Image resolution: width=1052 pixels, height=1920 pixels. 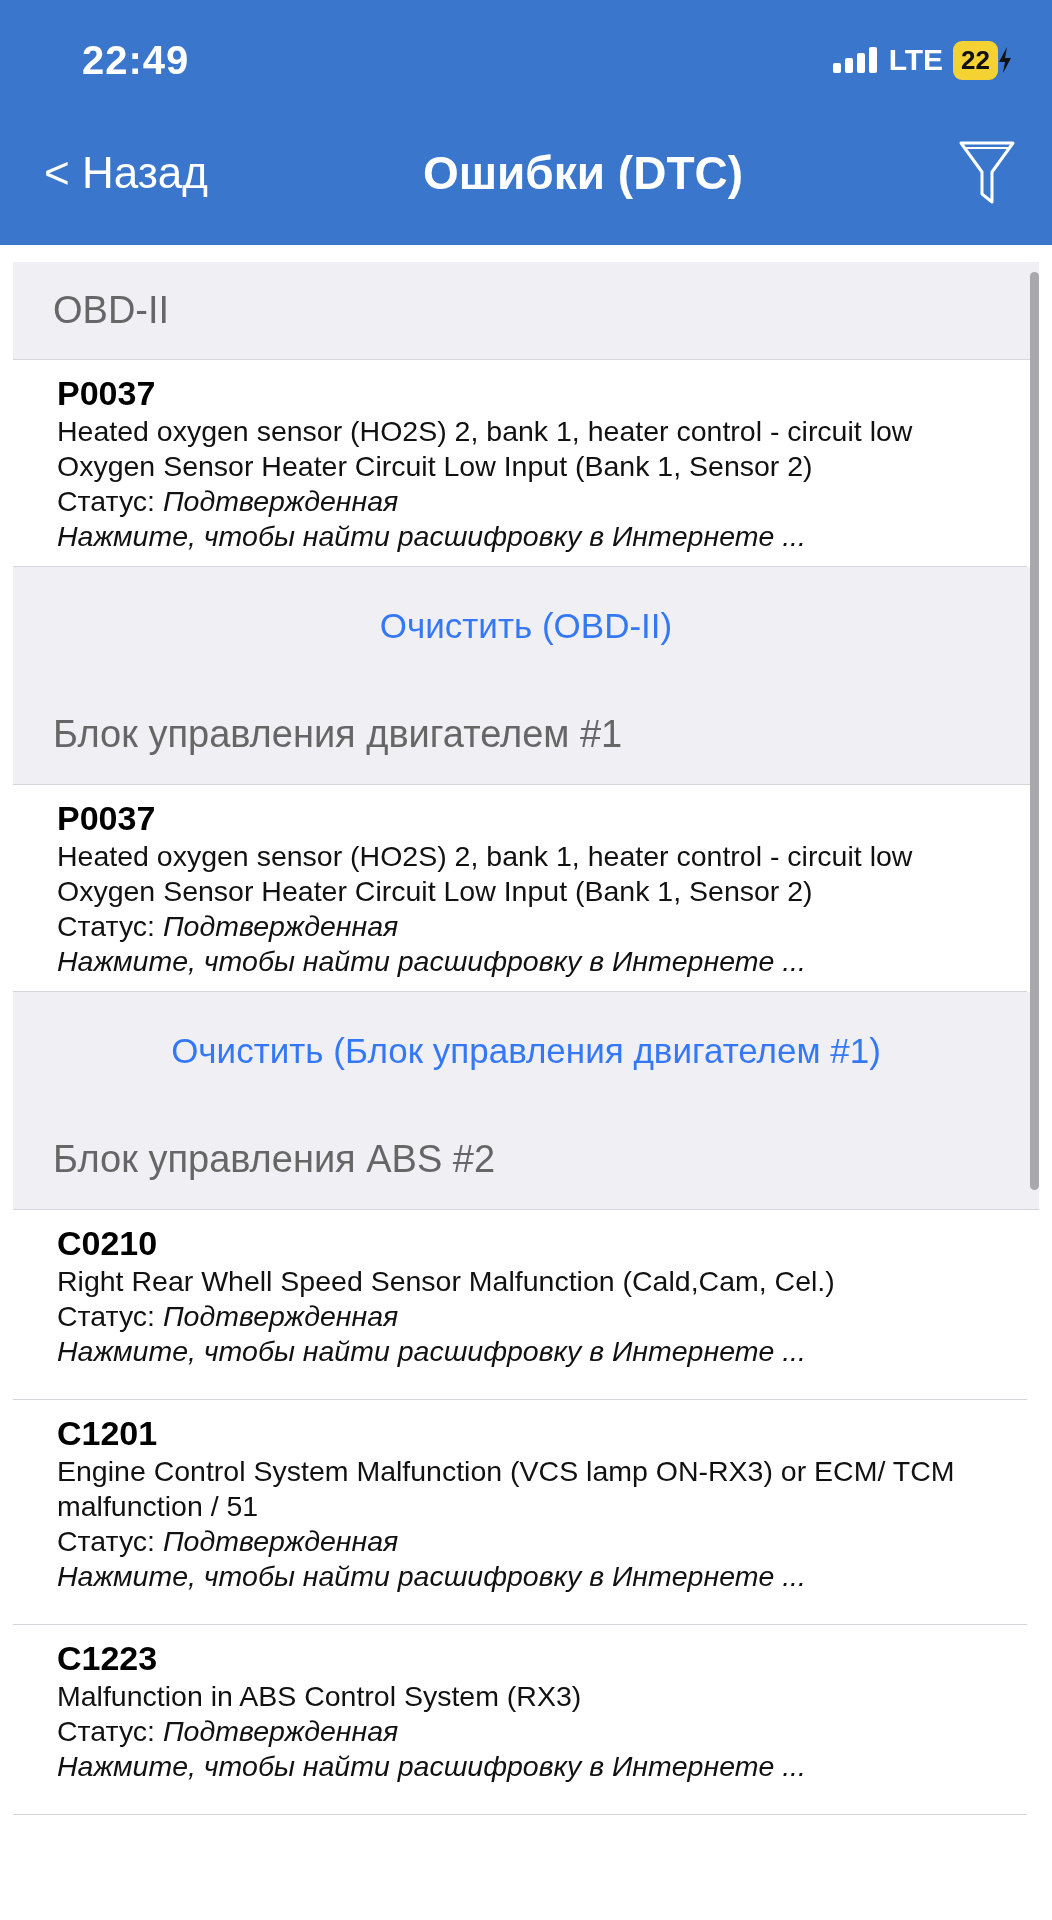 What do you see at coordinates (526, 1160) in the screenshot?
I see `section-header: Блок управления ABS #2` at bounding box center [526, 1160].